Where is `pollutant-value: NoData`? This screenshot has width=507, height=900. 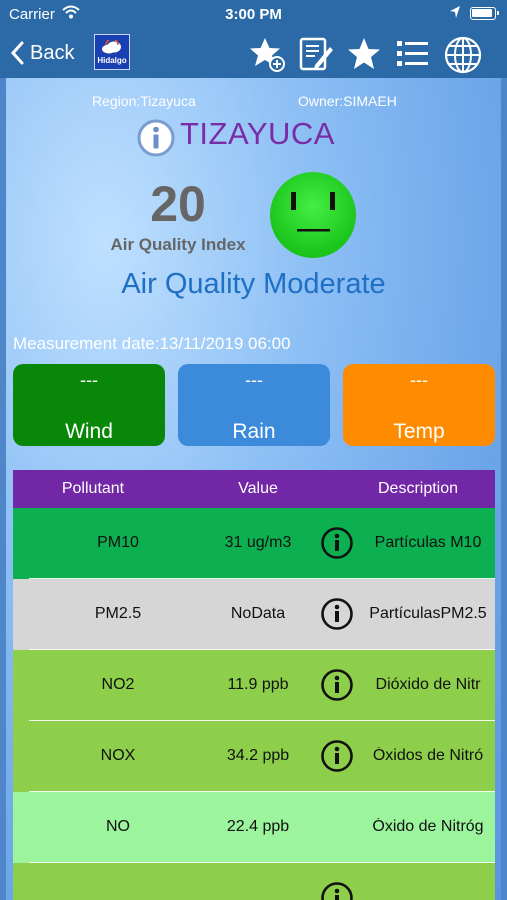 pollutant-value: NoData is located at coordinates (258, 613).